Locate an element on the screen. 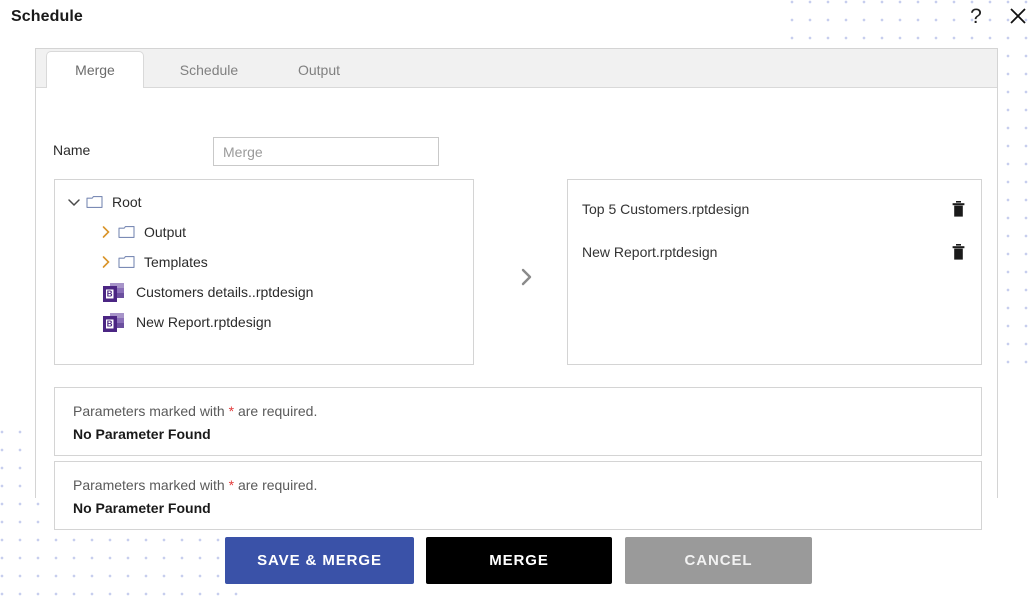  tree-label-output: Output is located at coordinates (165, 232).